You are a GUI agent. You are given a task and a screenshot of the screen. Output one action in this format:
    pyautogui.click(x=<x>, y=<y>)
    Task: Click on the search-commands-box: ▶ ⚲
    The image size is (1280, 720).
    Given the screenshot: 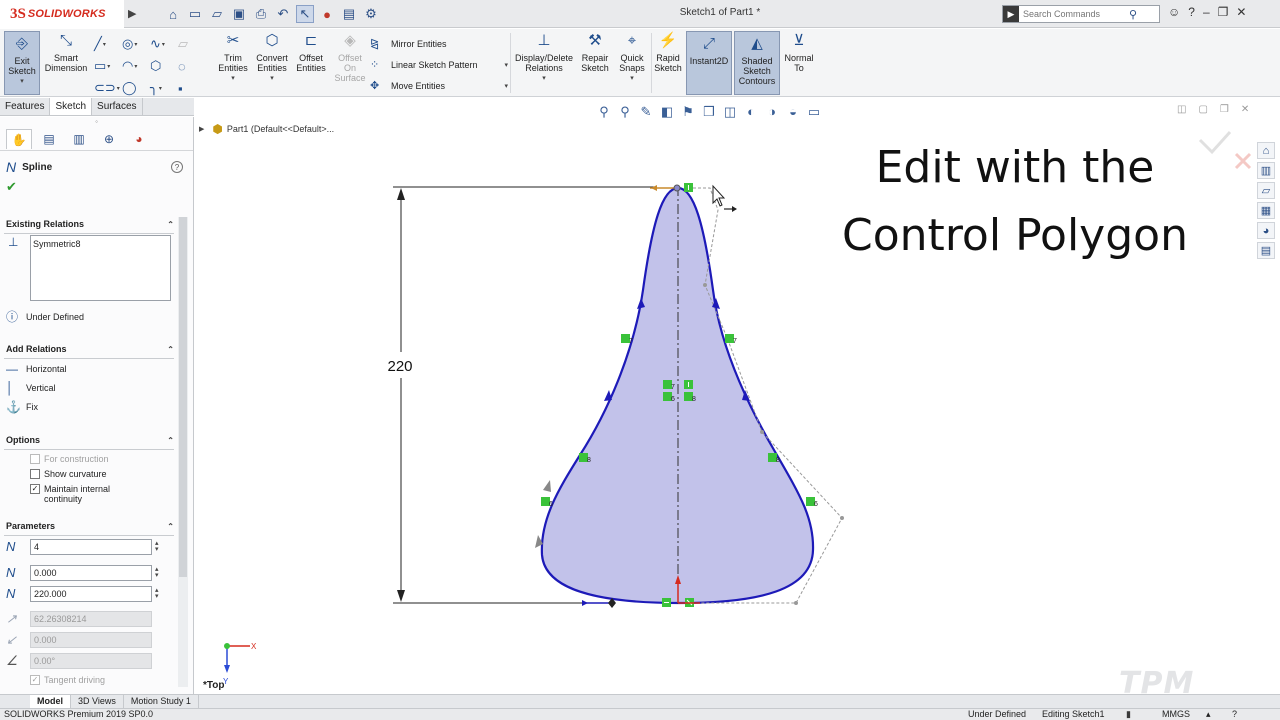 What is the action you would take?
    pyautogui.click(x=1081, y=14)
    